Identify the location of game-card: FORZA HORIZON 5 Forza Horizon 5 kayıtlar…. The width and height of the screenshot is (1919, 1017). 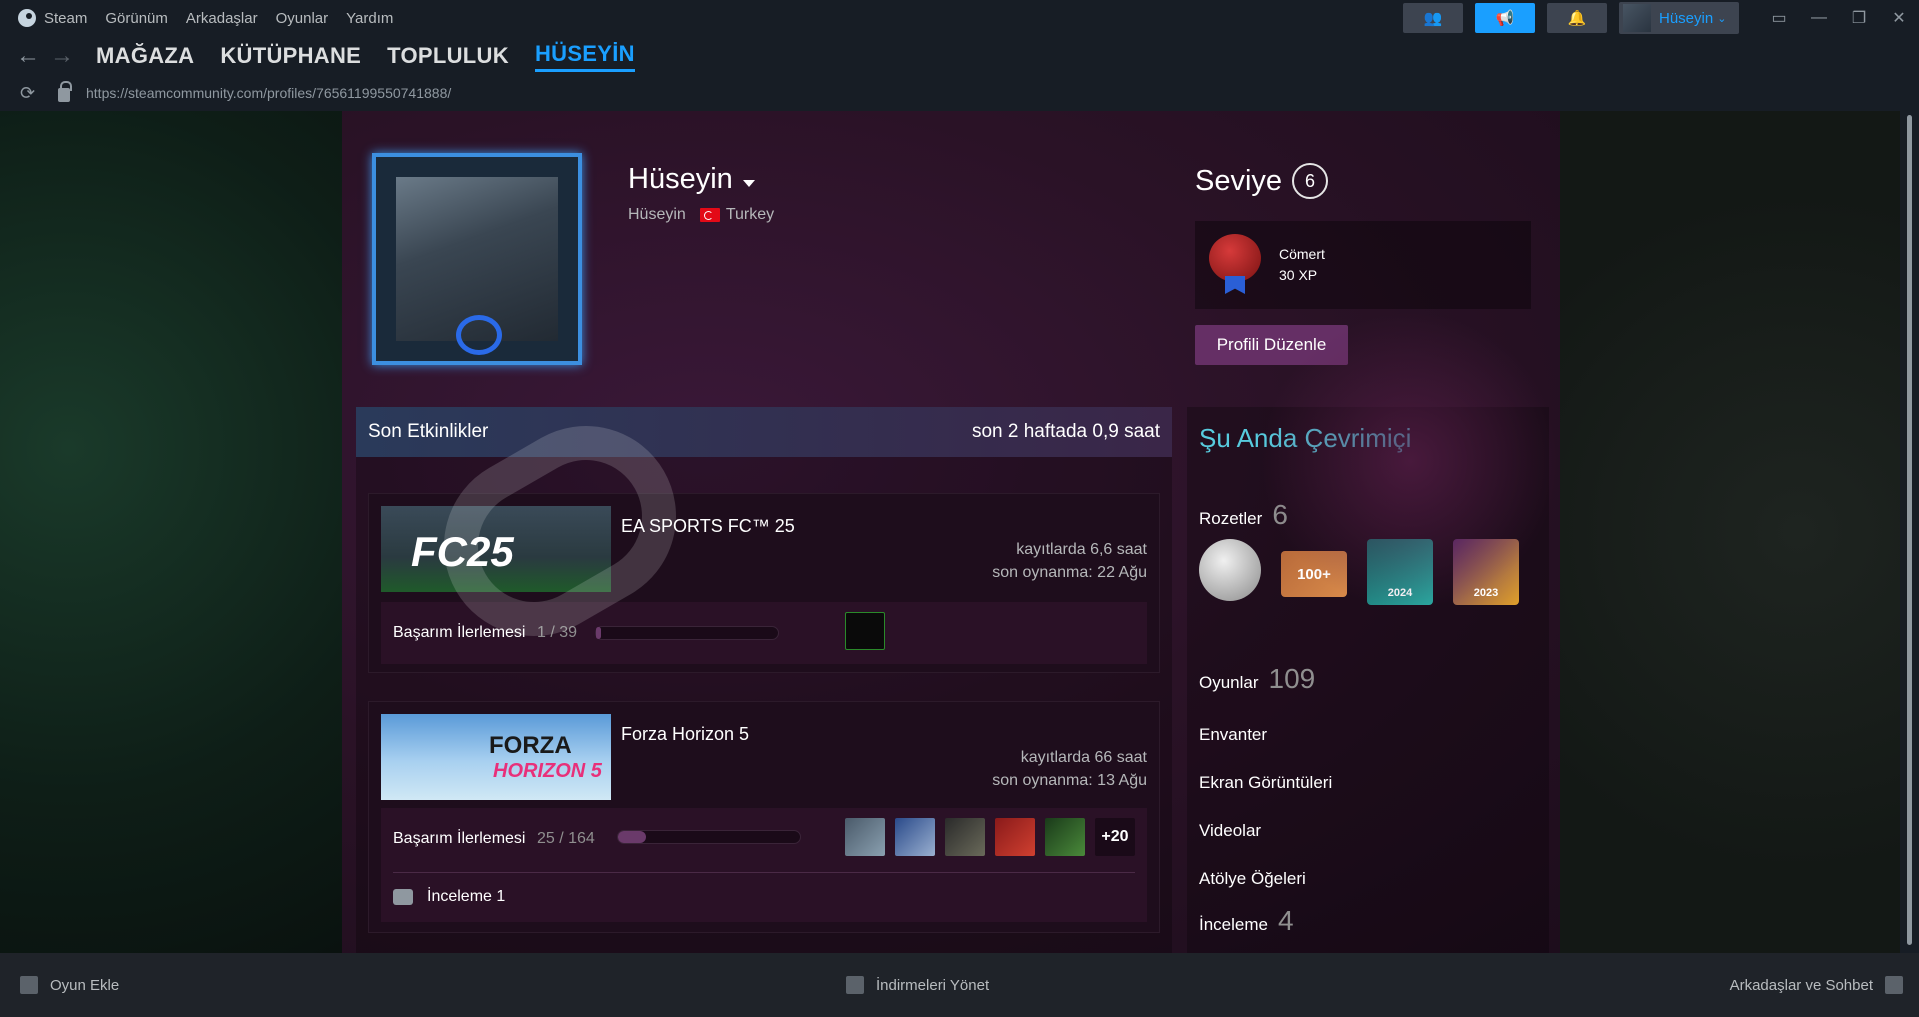
(764, 817).